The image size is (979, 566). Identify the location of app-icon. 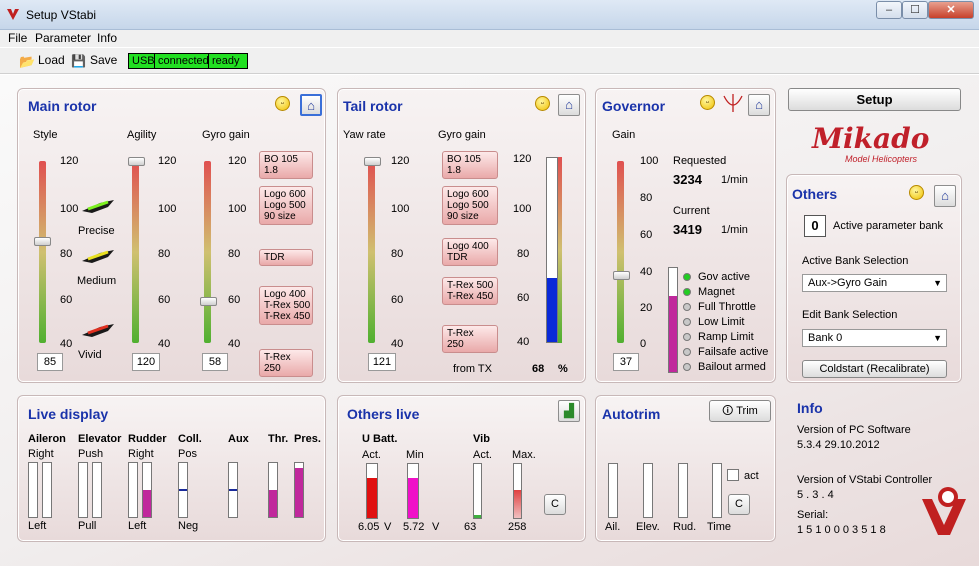
(13, 14).